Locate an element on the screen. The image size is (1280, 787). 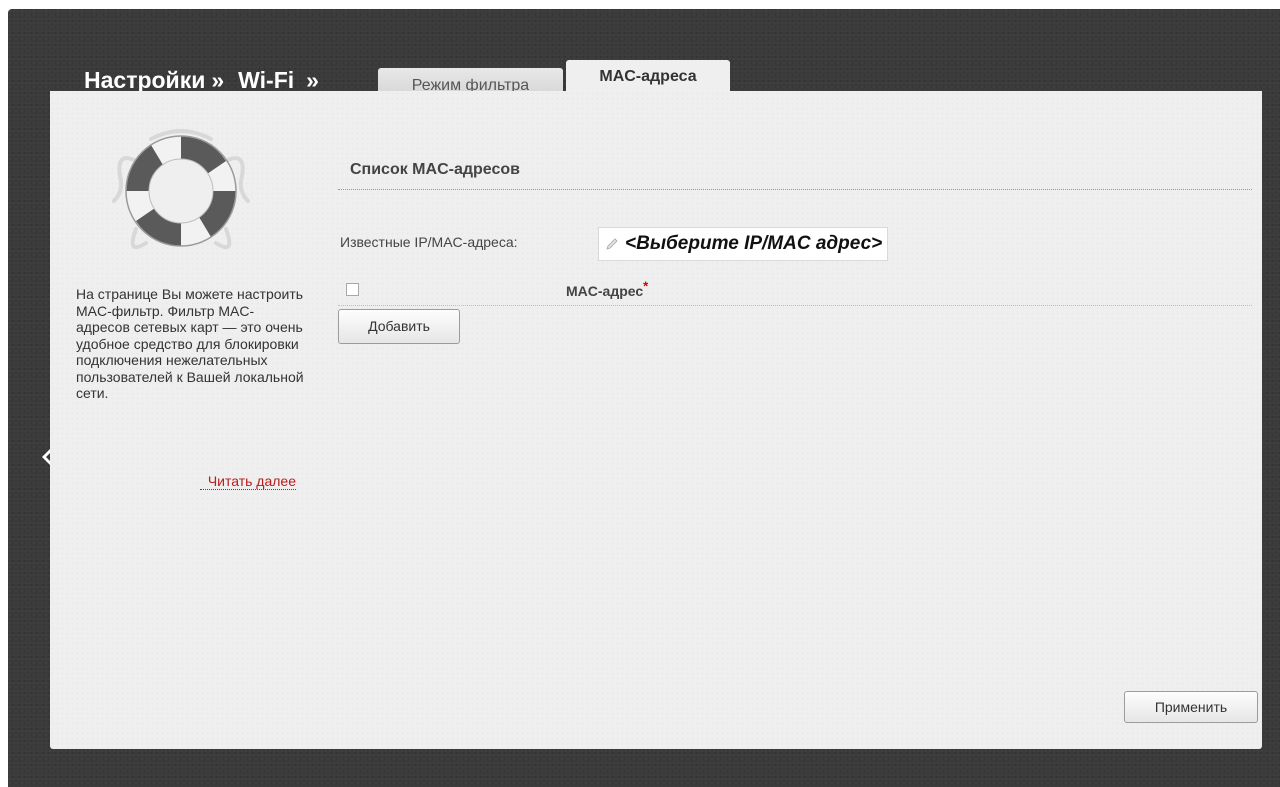
required-asterisk: * is located at coordinates (646, 286).